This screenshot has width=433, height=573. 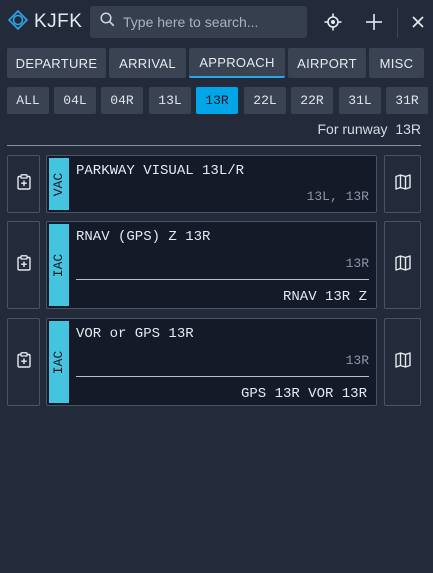 What do you see at coordinates (28, 100) in the screenshot?
I see `runway-tab-all: ALL` at bounding box center [28, 100].